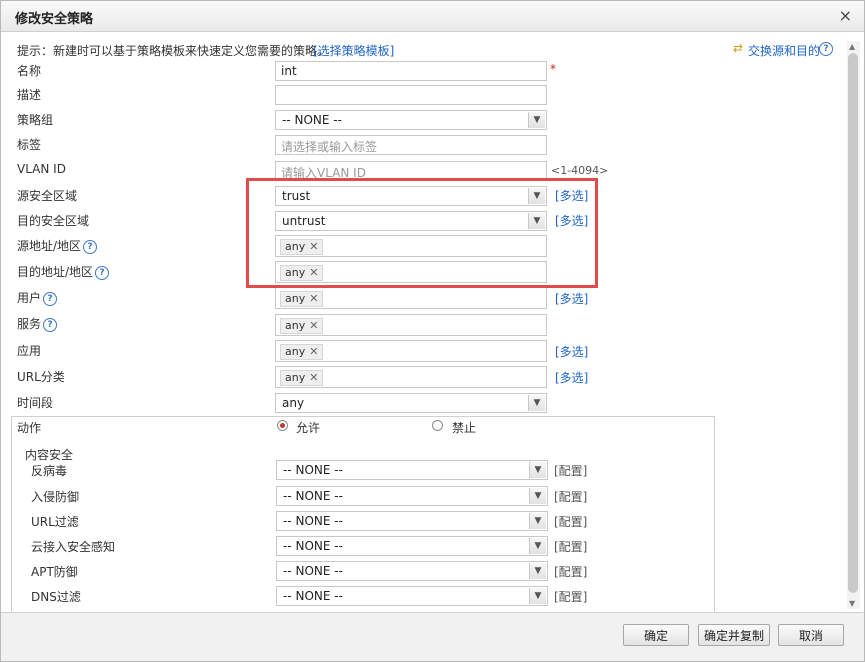 This screenshot has height=662, width=865. What do you see at coordinates (411, 71) in the screenshot?
I see `name-input: int` at bounding box center [411, 71].